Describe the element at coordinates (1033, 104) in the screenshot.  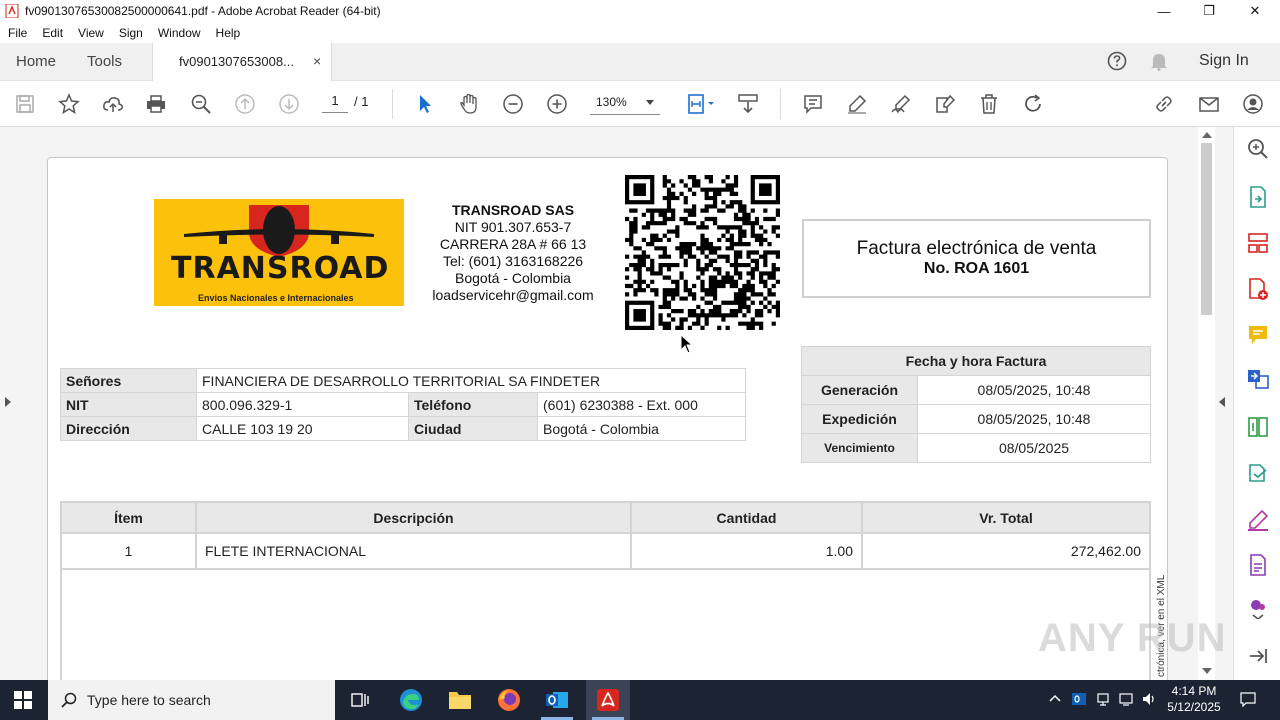
I see `rotate-icon` at that location.